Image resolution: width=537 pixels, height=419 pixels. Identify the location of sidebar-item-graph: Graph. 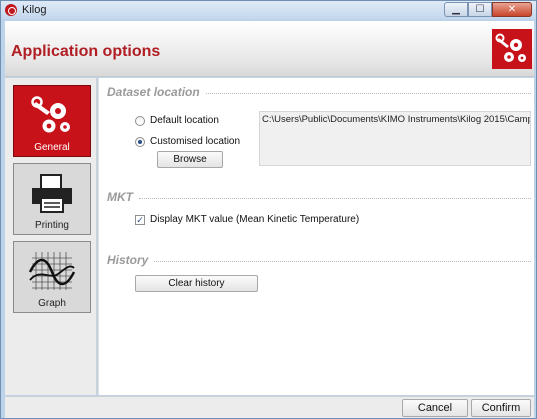
(52, 277).